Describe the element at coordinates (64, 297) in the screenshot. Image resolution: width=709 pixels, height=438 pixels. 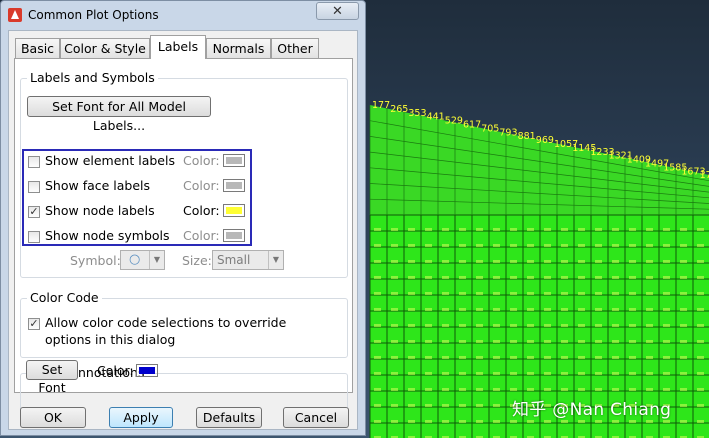
I see `group-title: Color Code` at that location.